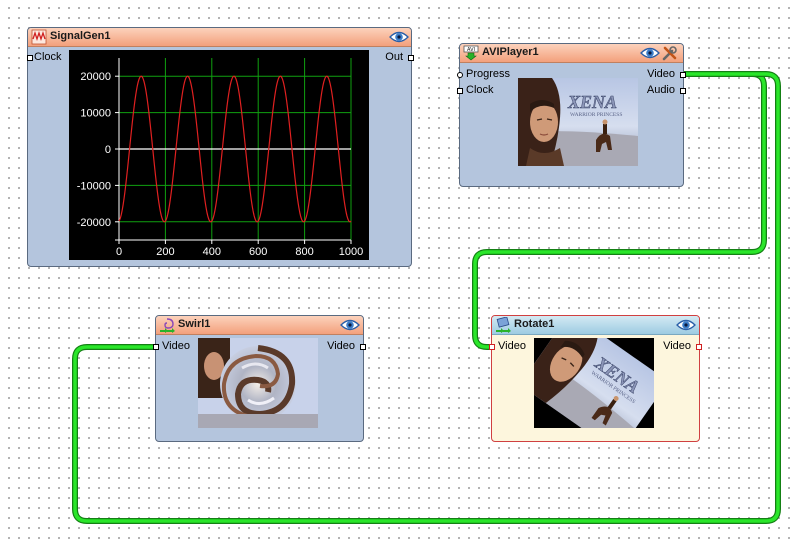 This screenshot has width=796, height=539. I want to click on node-title: AVIPlayer1, so click(510, 52).